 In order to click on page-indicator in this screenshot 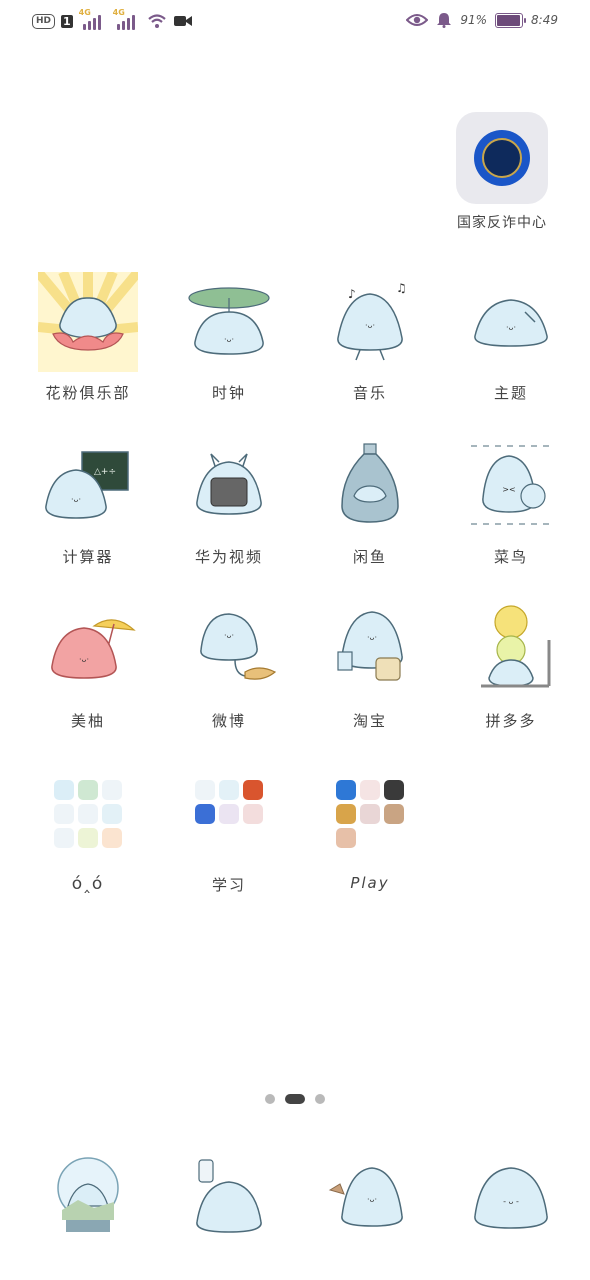, I will do `click(295, 1099)`.